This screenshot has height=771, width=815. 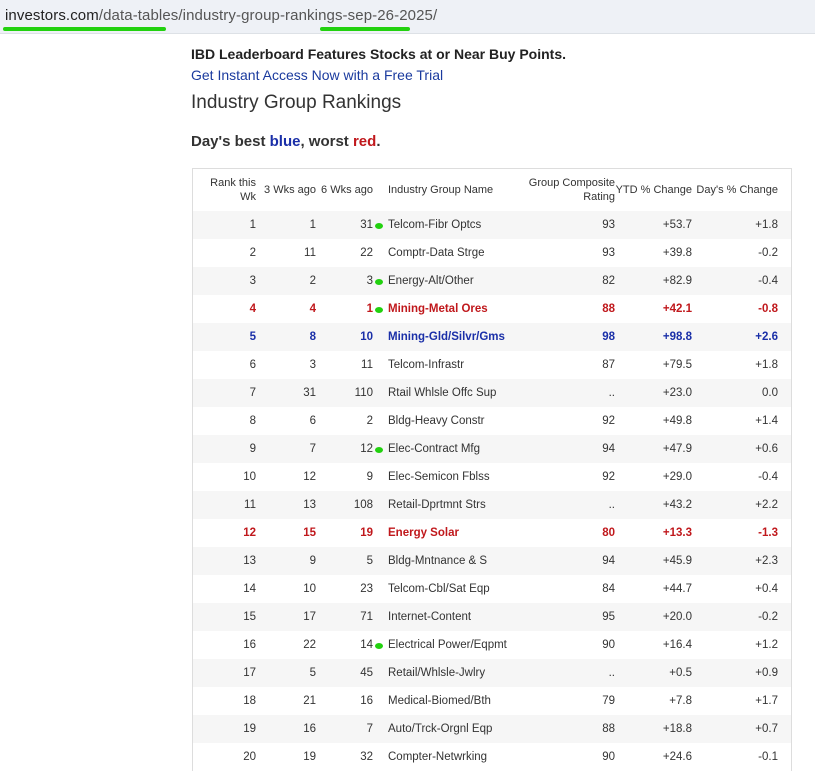 I want to click on day-change-cell: -0.8, so click(x=768, y=309).